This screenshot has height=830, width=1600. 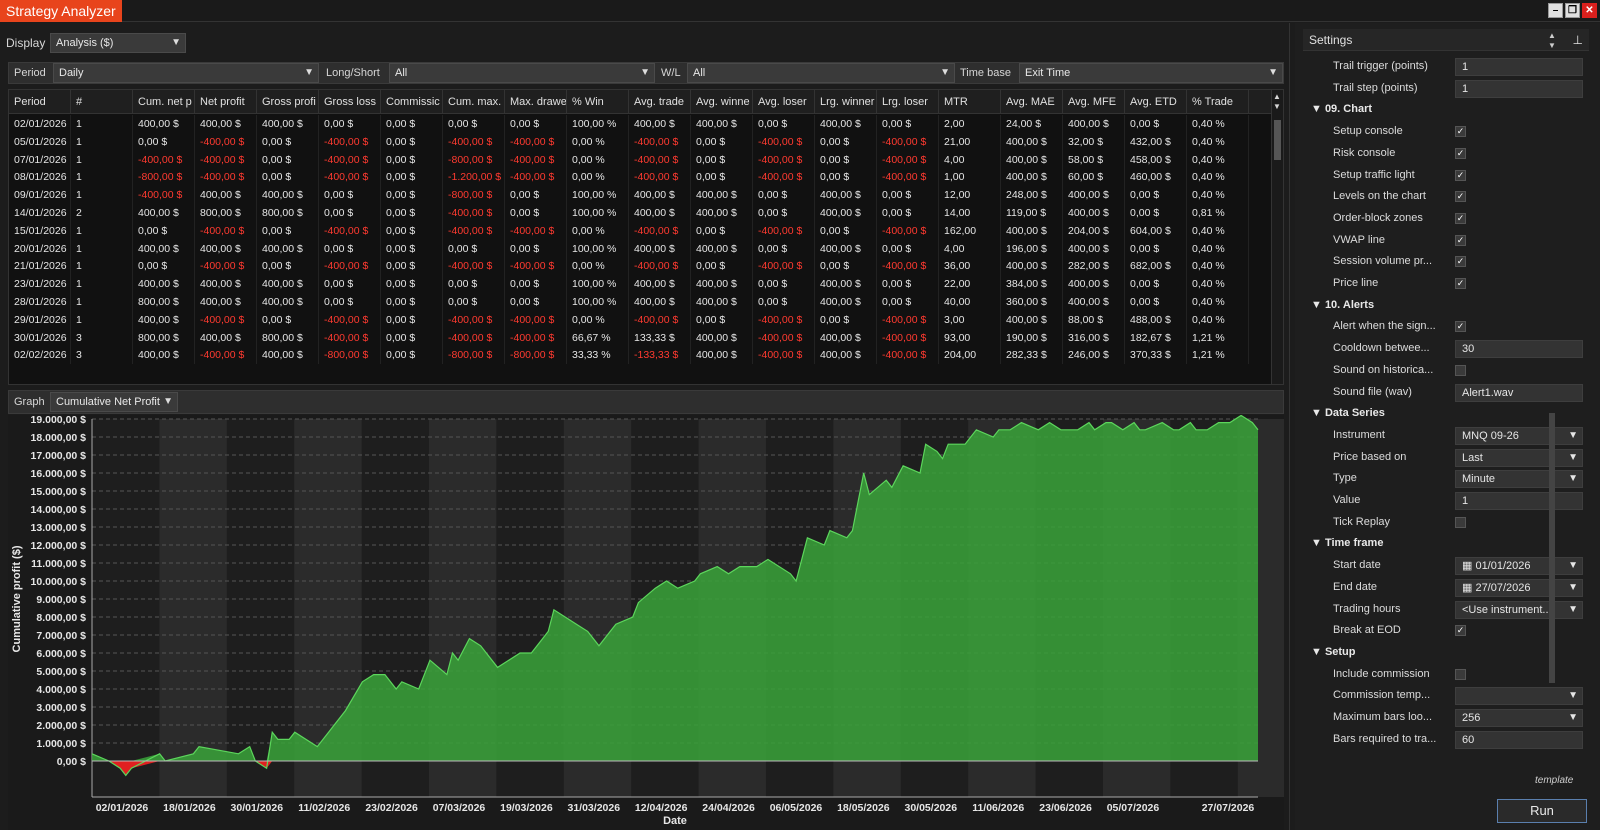 I want to click on settings-row: Start date ▦ 01/01/2026 ▼, so click(x=1444, y=565).